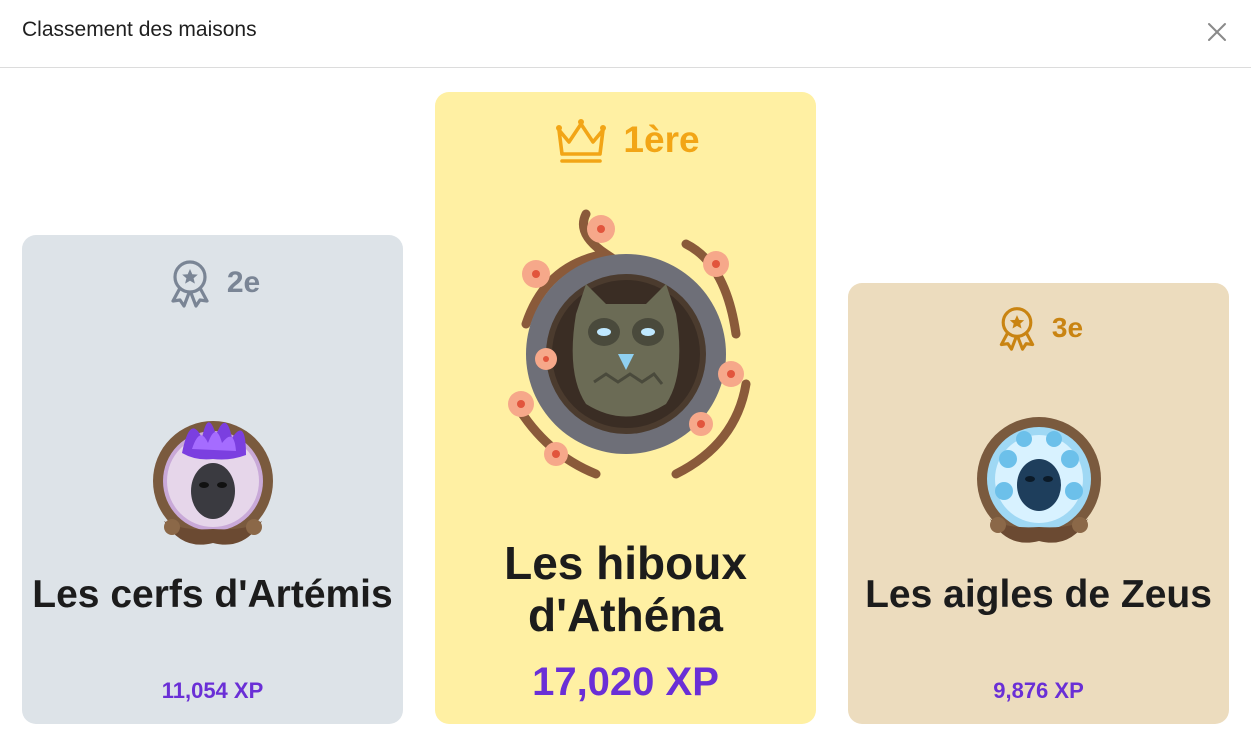 The image size is (1251, 734). What do you see at coordinates (625, 682) in the screenshot?
I see `house-xp: 17,020 XP` at bounding box center [625, 682].